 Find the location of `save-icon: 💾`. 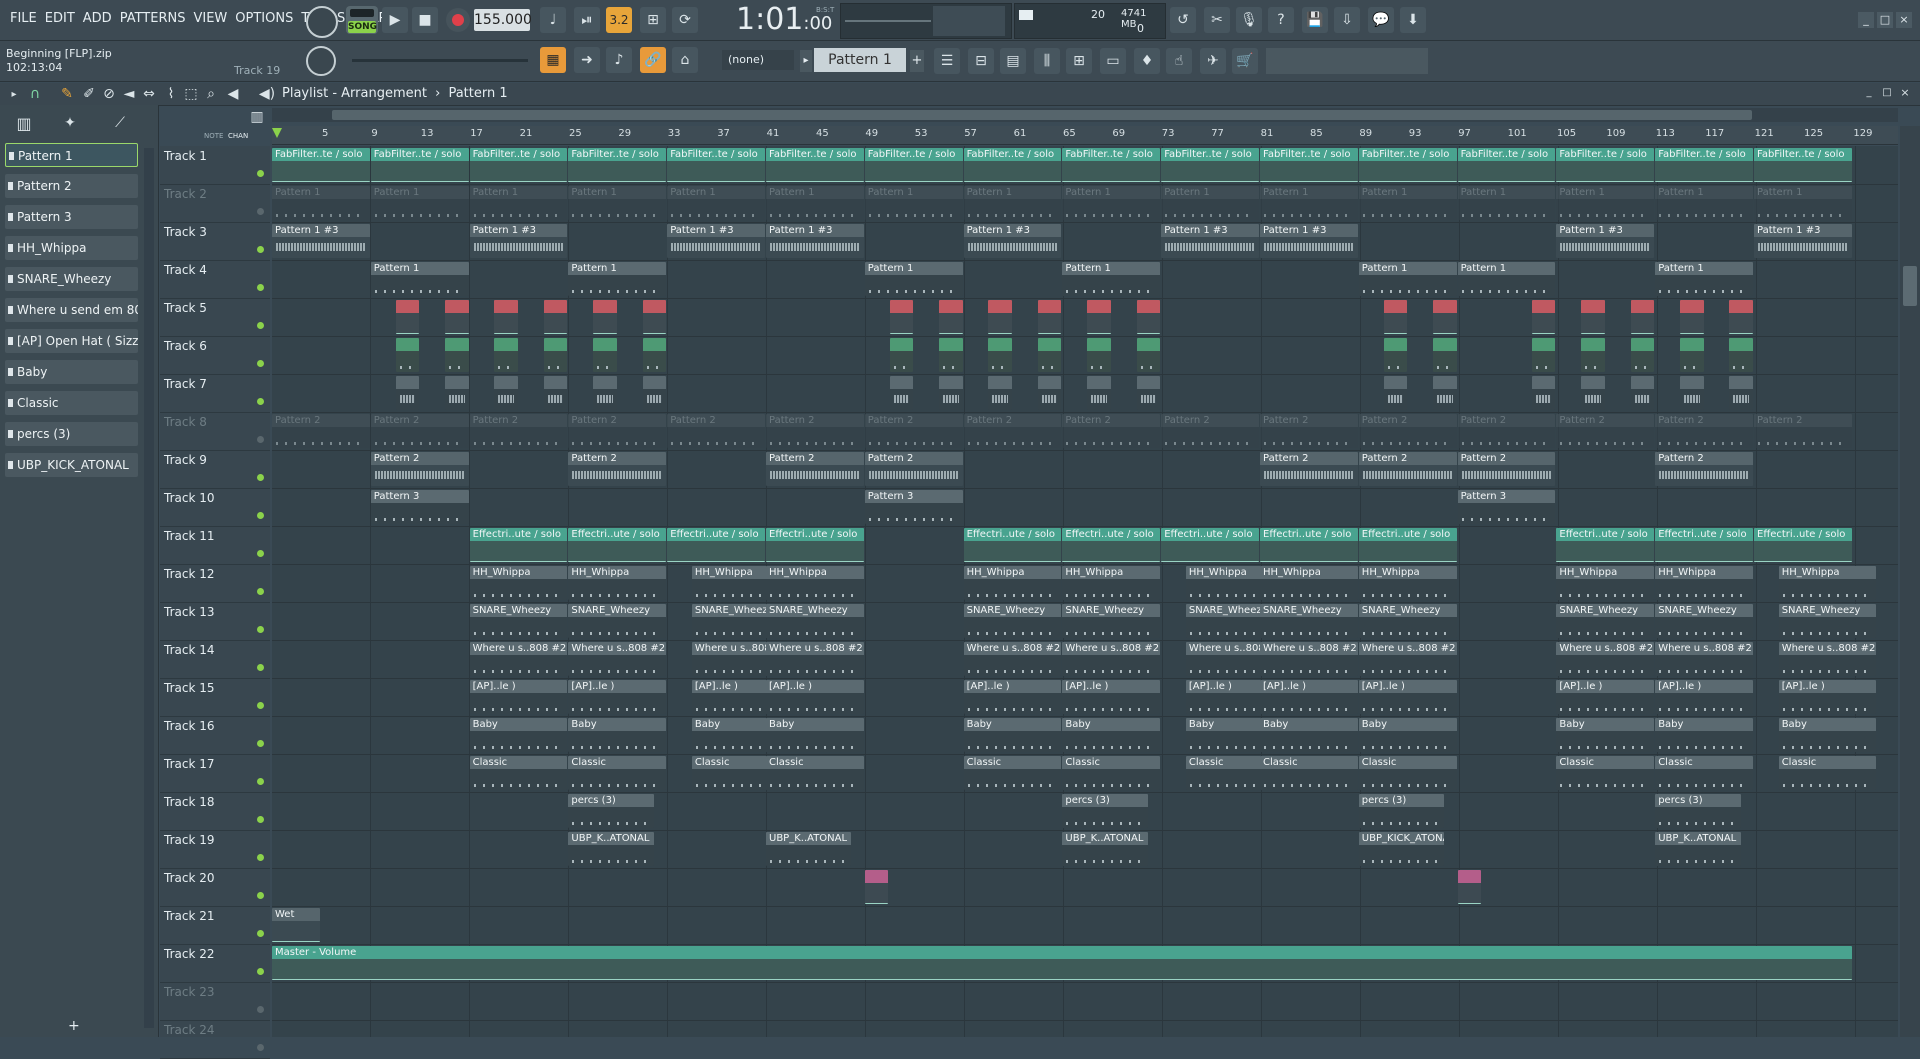

save-icon: 💾 is located at coordinates (1315, 20).